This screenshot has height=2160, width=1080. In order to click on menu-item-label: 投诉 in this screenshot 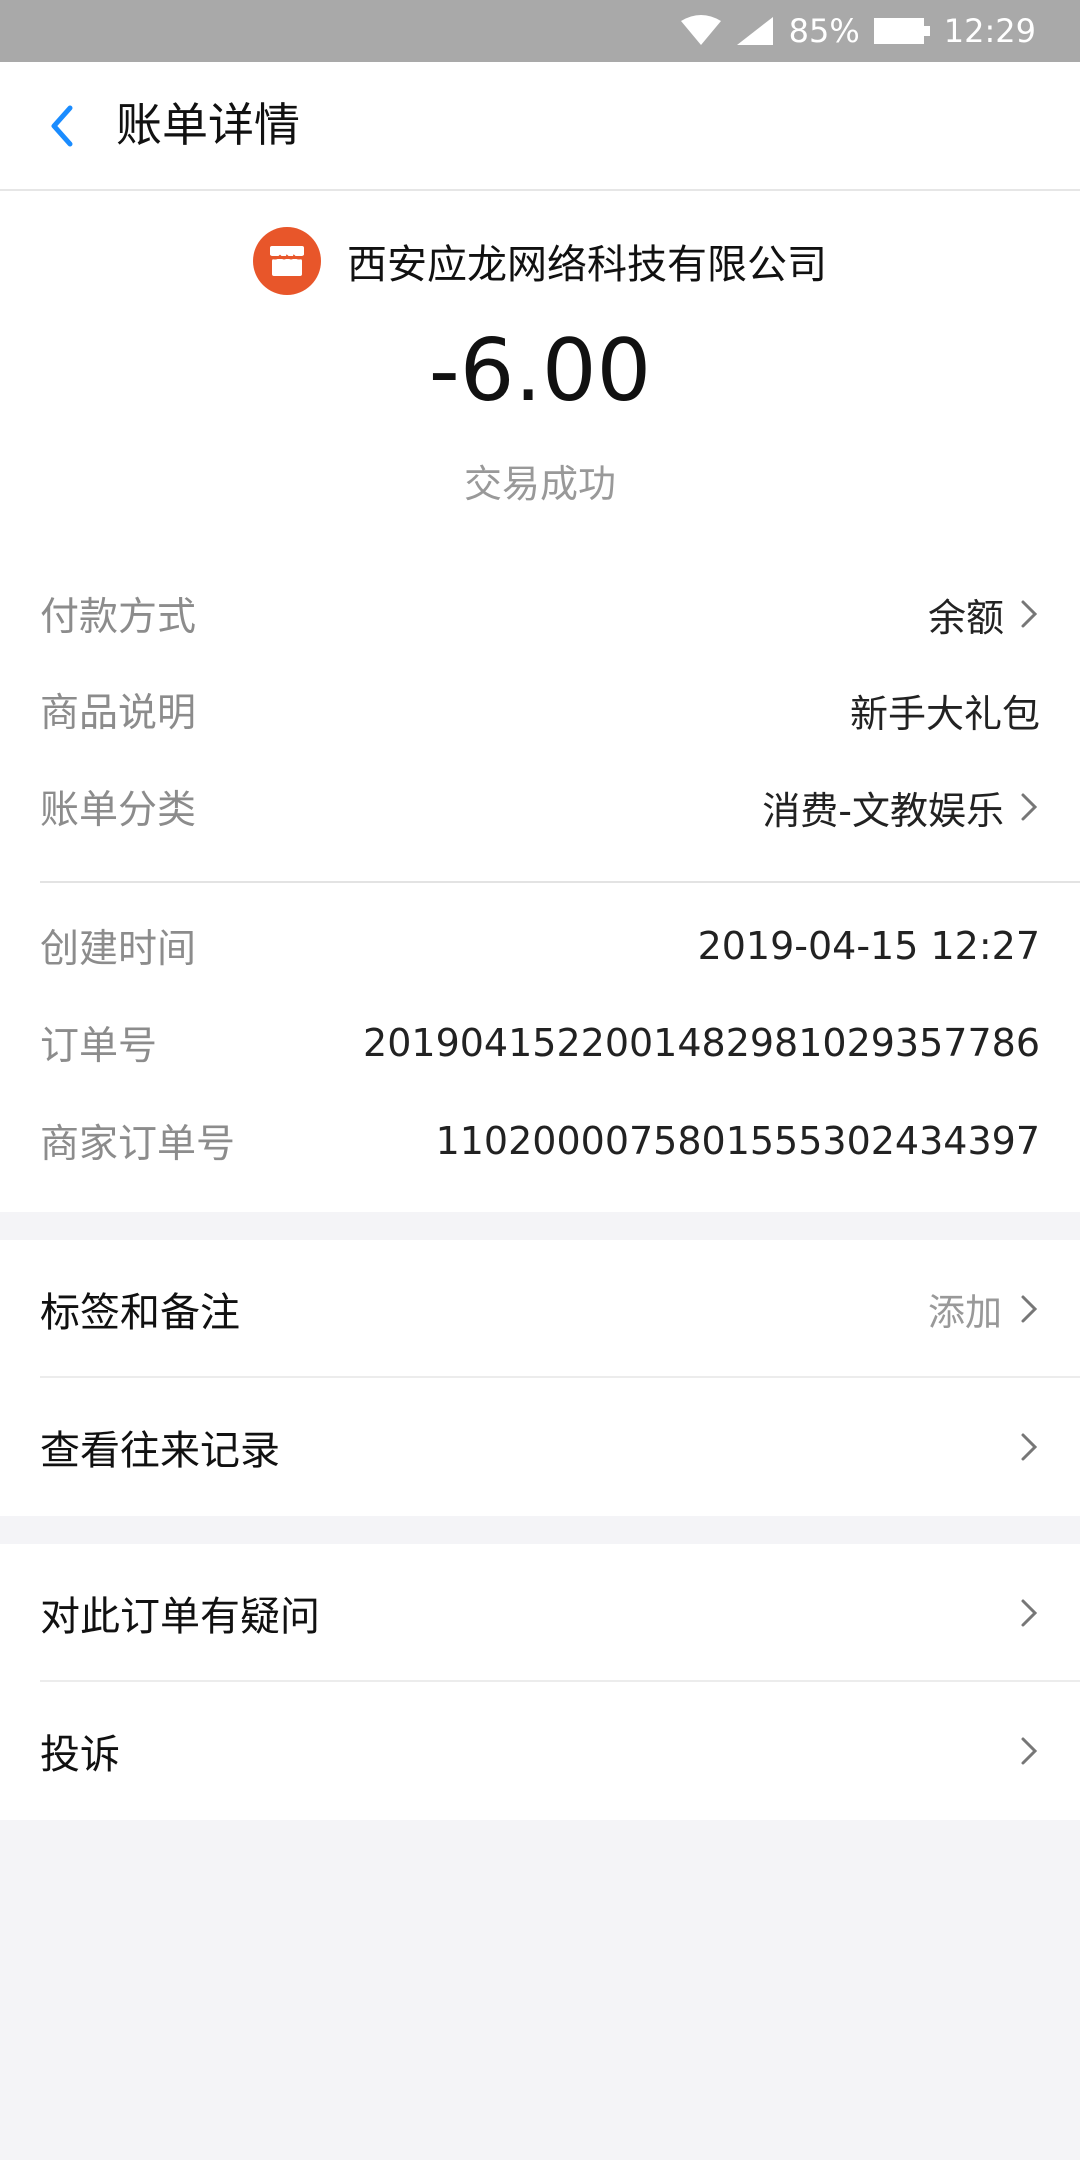, I will do `click(80, 1755)`.